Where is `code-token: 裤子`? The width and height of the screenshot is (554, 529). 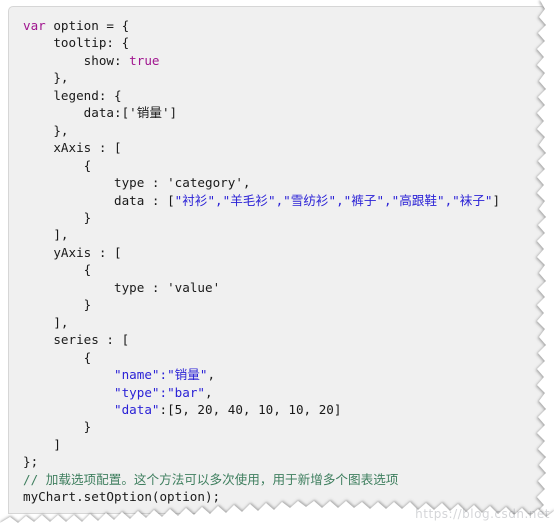 code-token: 裤子 is located at coordinates (364, 200).